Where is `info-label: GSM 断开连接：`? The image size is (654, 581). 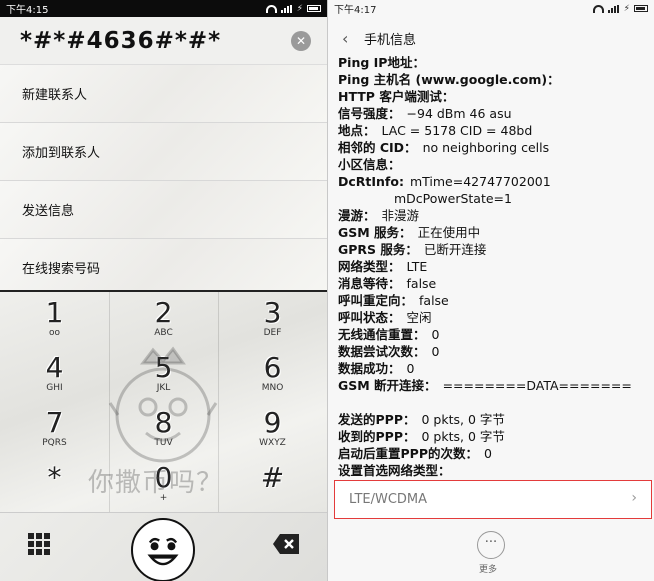
info-label: GSM 断开连接： is located at coordinates (387, 385).